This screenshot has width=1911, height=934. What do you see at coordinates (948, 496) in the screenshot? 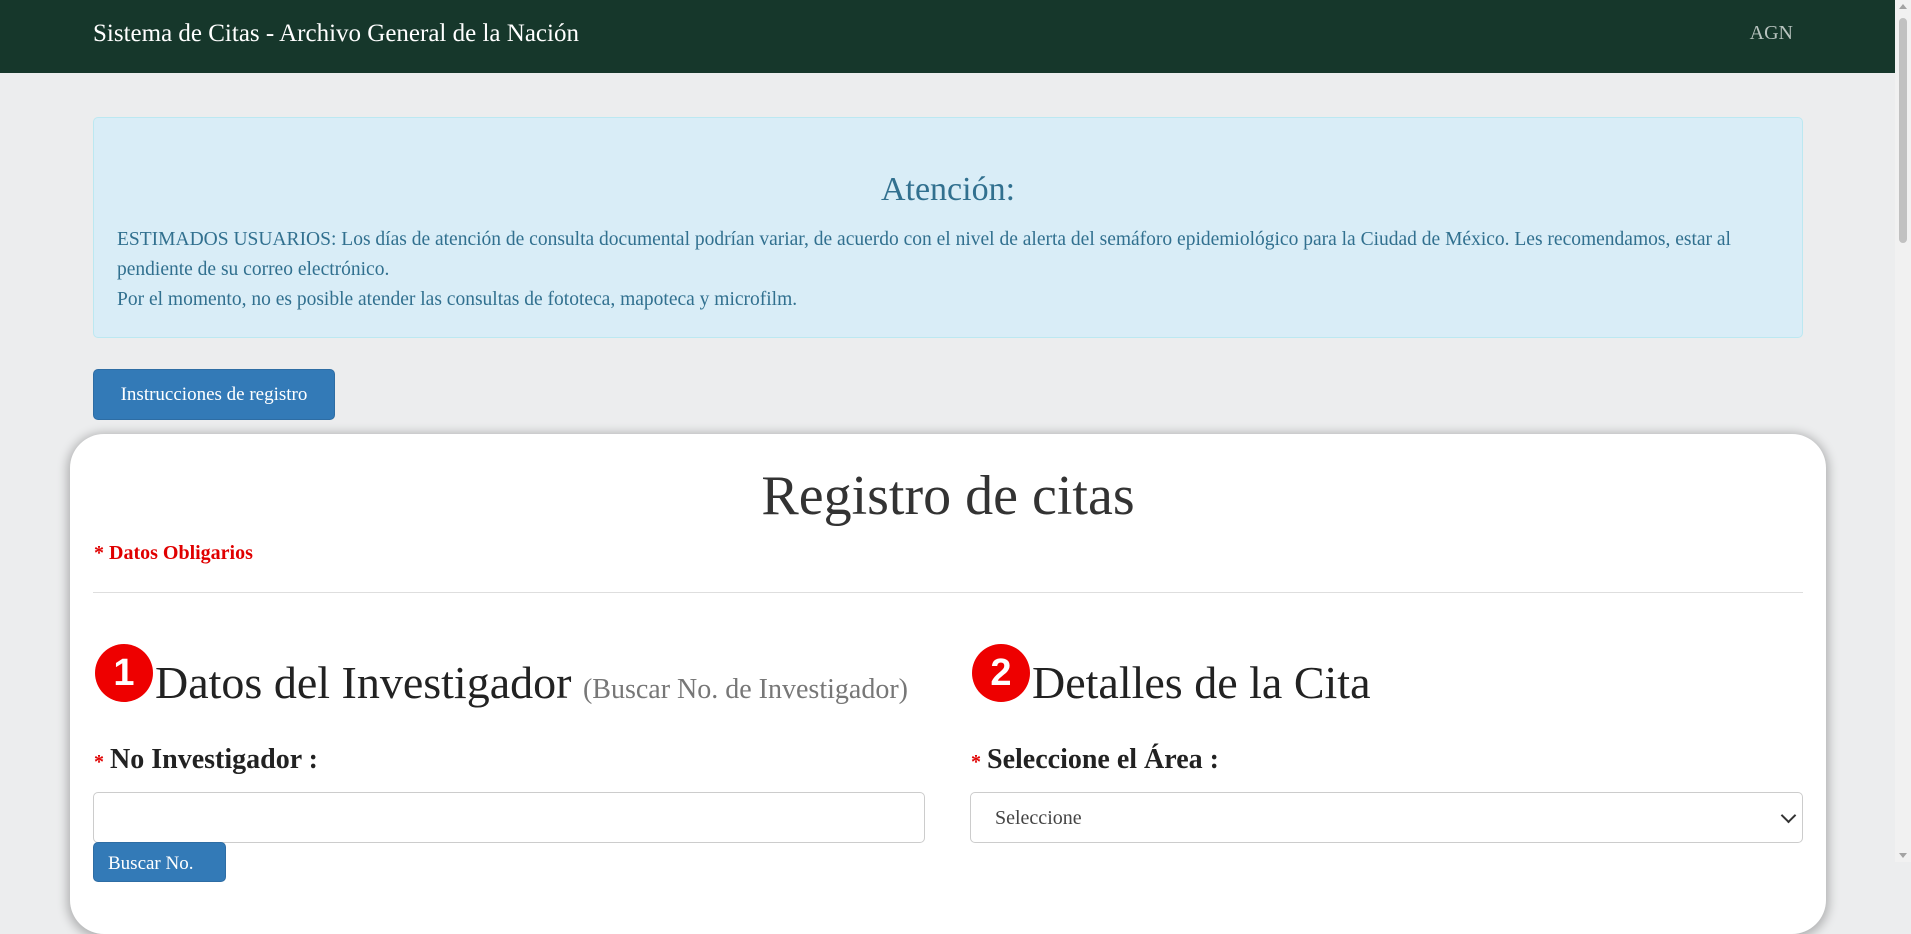
I see `form-title: Registro de citas` at bounding box center [948, 496].